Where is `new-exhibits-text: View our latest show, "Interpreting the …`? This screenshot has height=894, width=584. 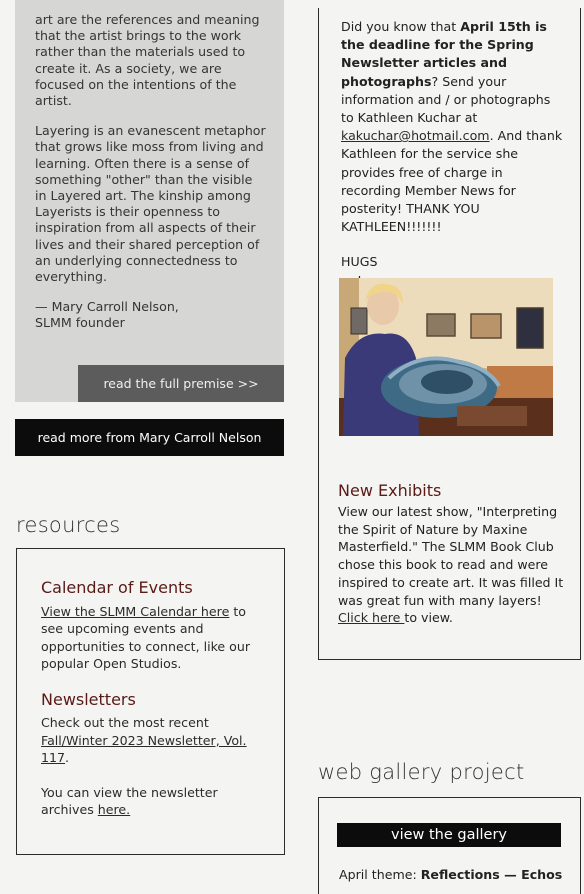 new-exhibits-text: View our latest show, "Interpreting the … is located at coordinates (455, 565).